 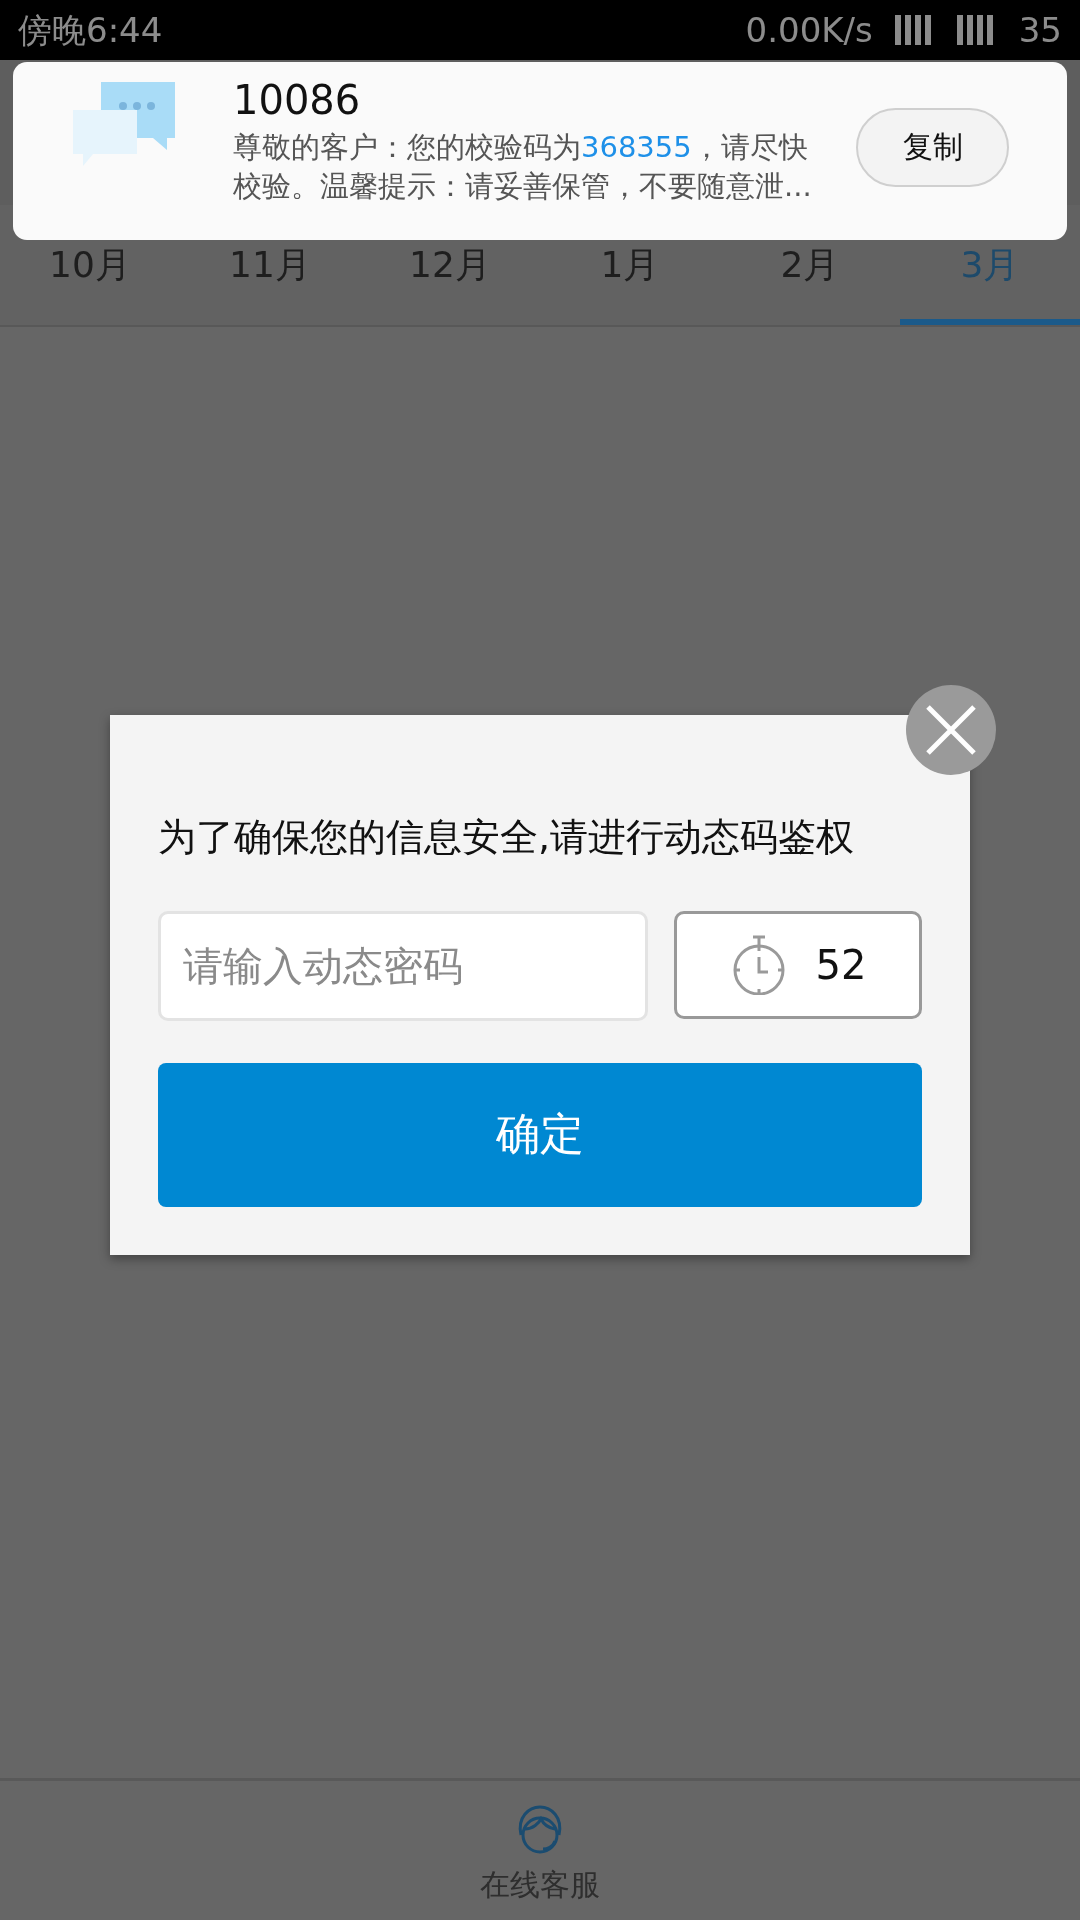 What do you see at coordinates (403, 965) in the screenshot?
I see `code-input-field: 请输入动态密码` at bounding box center [403, 965].